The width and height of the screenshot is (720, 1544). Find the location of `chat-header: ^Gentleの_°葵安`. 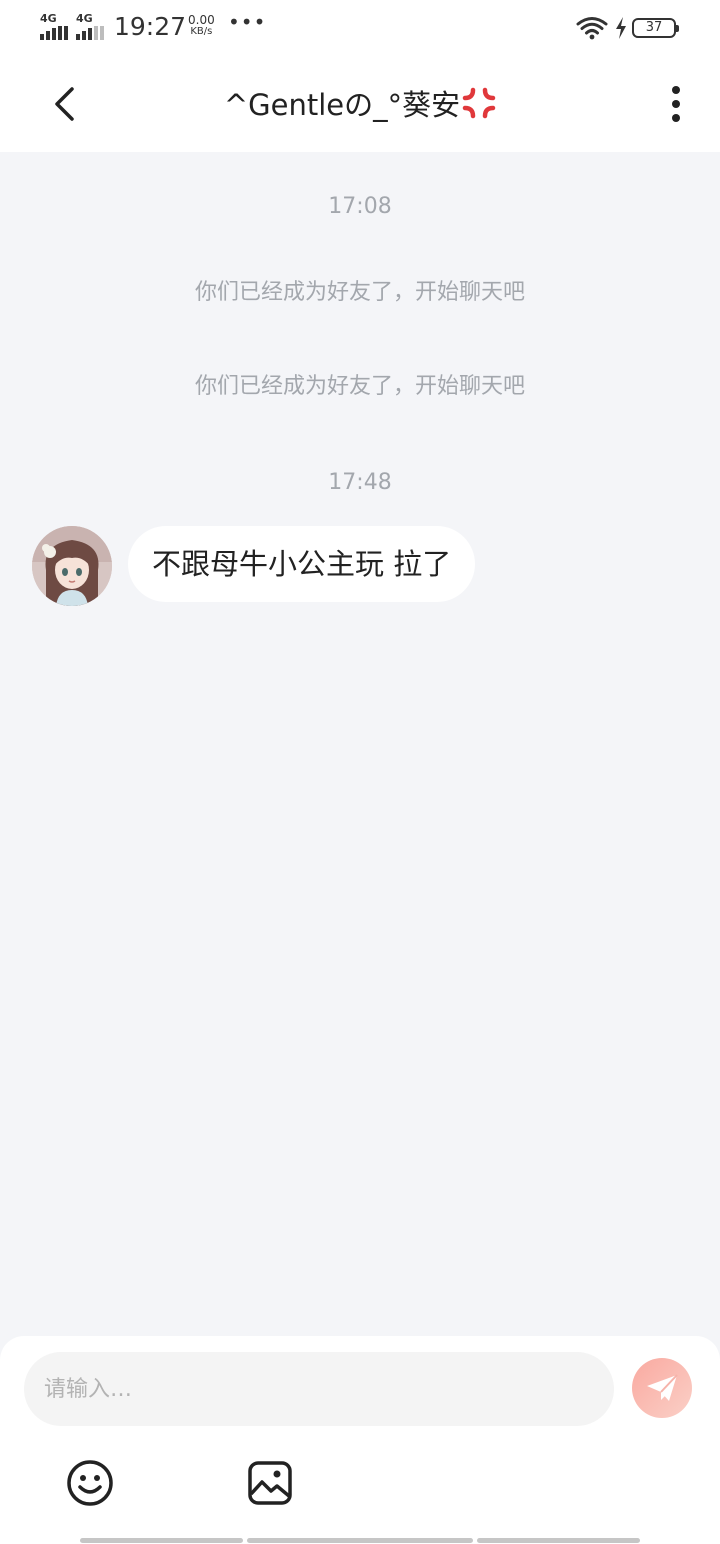

chat-header: ^Gentleの_°葵安 is located at coordinates (360, 104).